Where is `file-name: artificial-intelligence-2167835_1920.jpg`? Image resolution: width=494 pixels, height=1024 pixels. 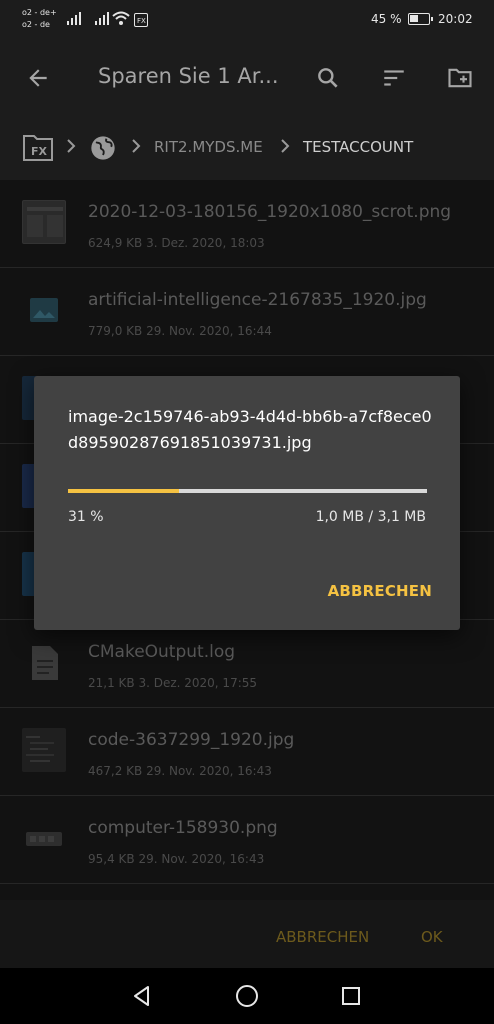 file-name: artificial-intelligence-2167835_1920.jpg is located at coordinates (257, 300).